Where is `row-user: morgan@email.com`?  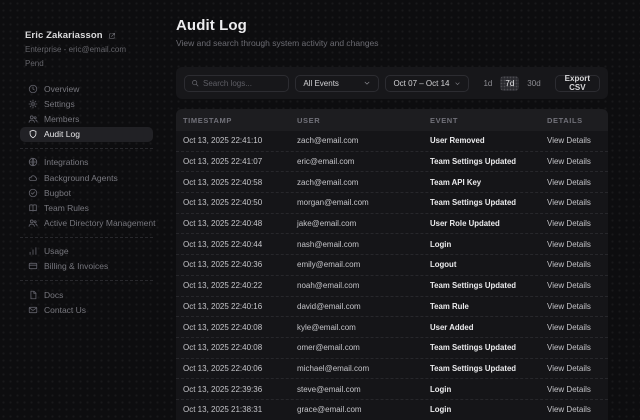
row-user: morgan@email.com is located at coordinates (333, 203).